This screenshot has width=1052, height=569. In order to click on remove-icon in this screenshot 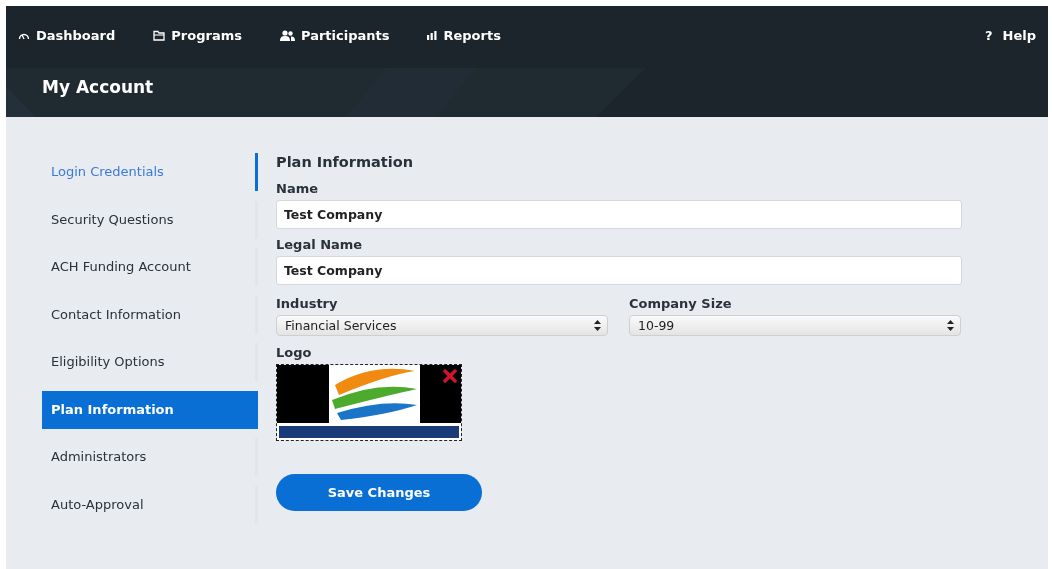, I will do `click(450, 376)`.